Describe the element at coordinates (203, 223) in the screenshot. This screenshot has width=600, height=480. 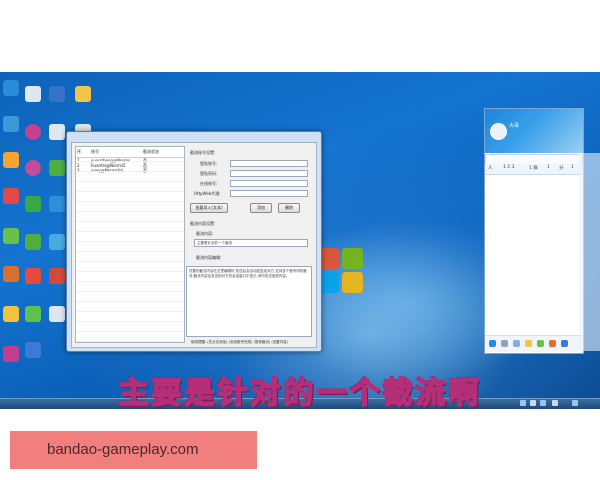
I see `section-title: 截流内容设置:` at that location.